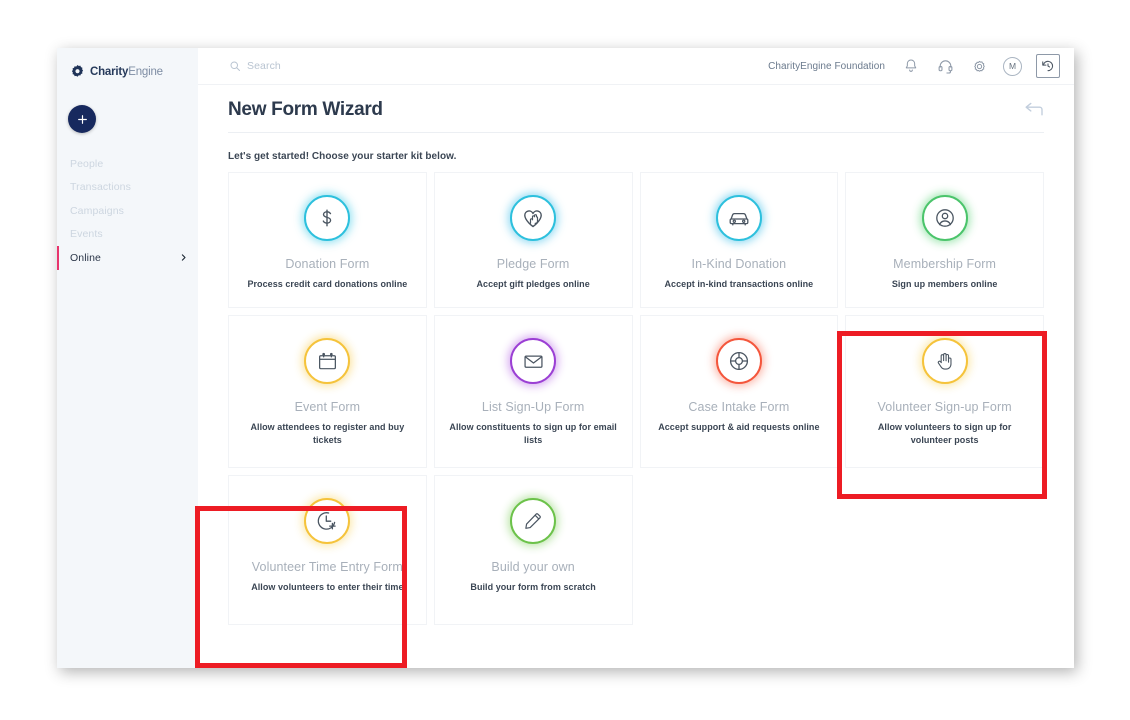  Describe the element at coordinates (86, 234) in the screenshot. I see `sidebar-item-label: Events` at that location.